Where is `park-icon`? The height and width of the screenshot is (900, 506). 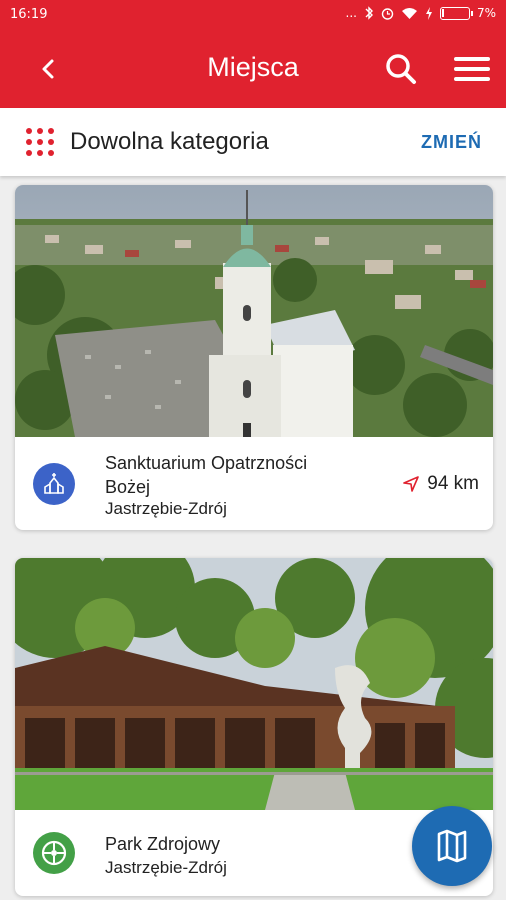
park-icon is located at coordinates (54, 853).